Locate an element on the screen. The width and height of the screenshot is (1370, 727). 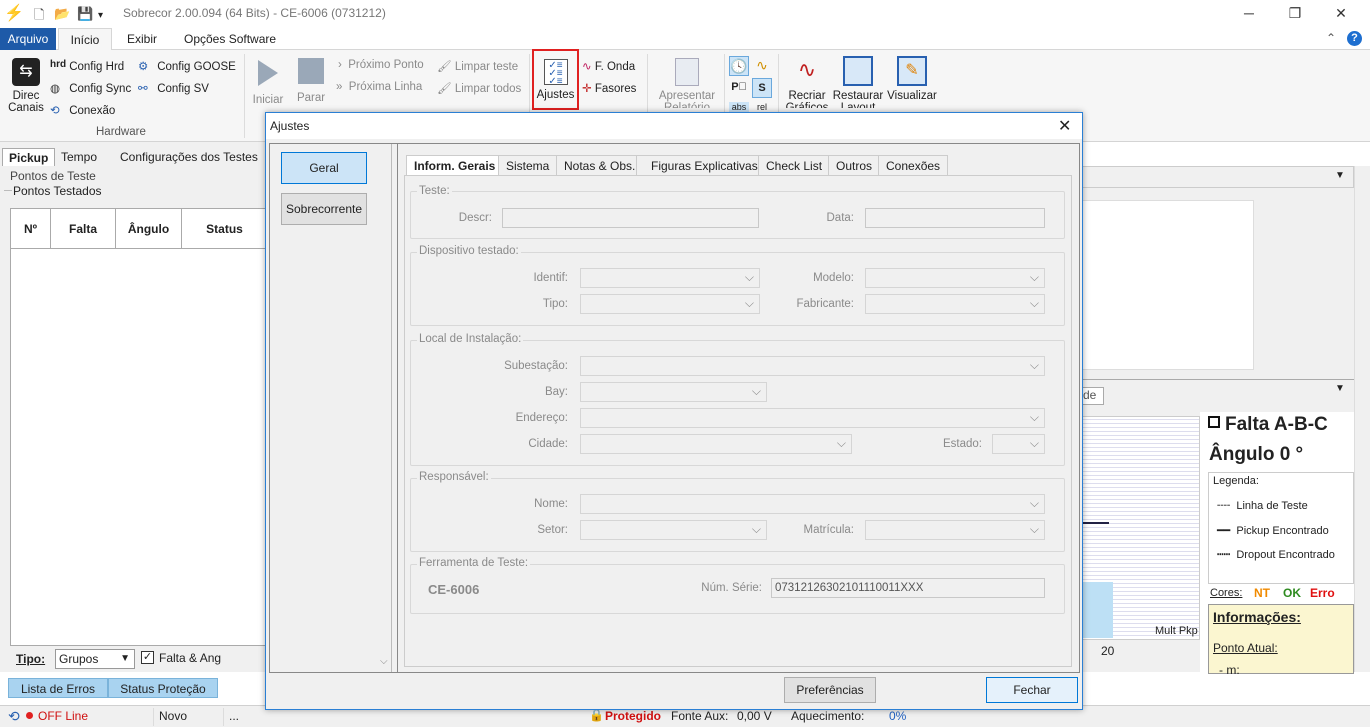
curve-chart: Mult Pkp is located at coordinates (1140, 528).